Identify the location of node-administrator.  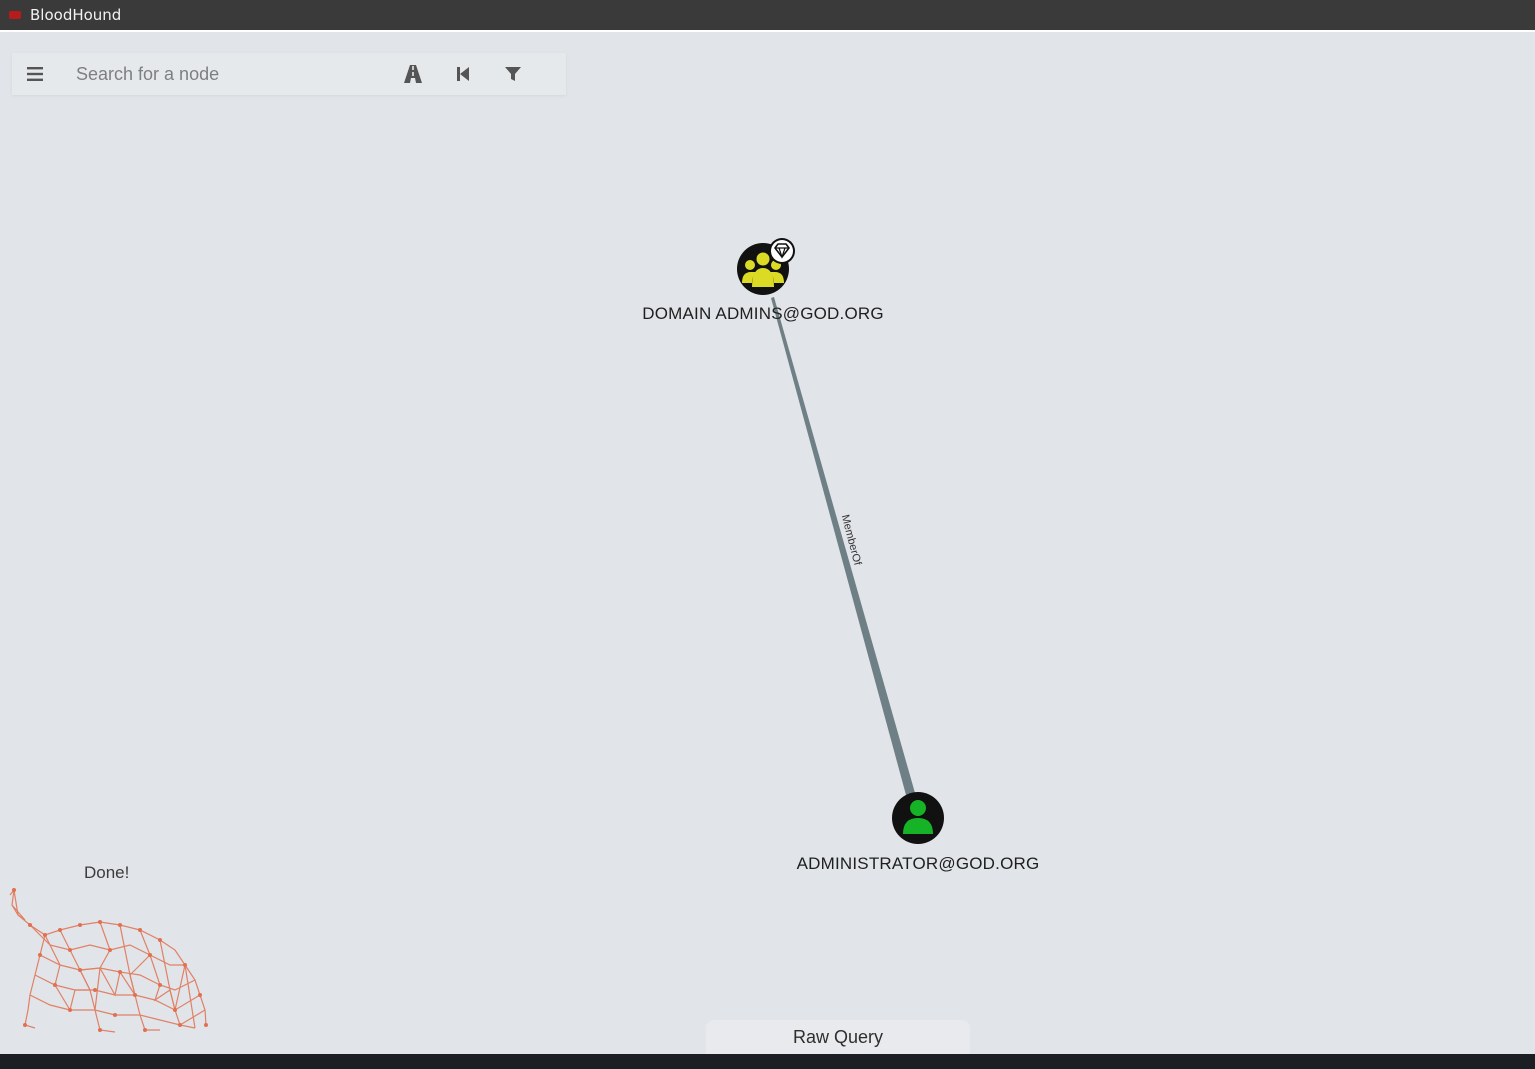
(918, 818).